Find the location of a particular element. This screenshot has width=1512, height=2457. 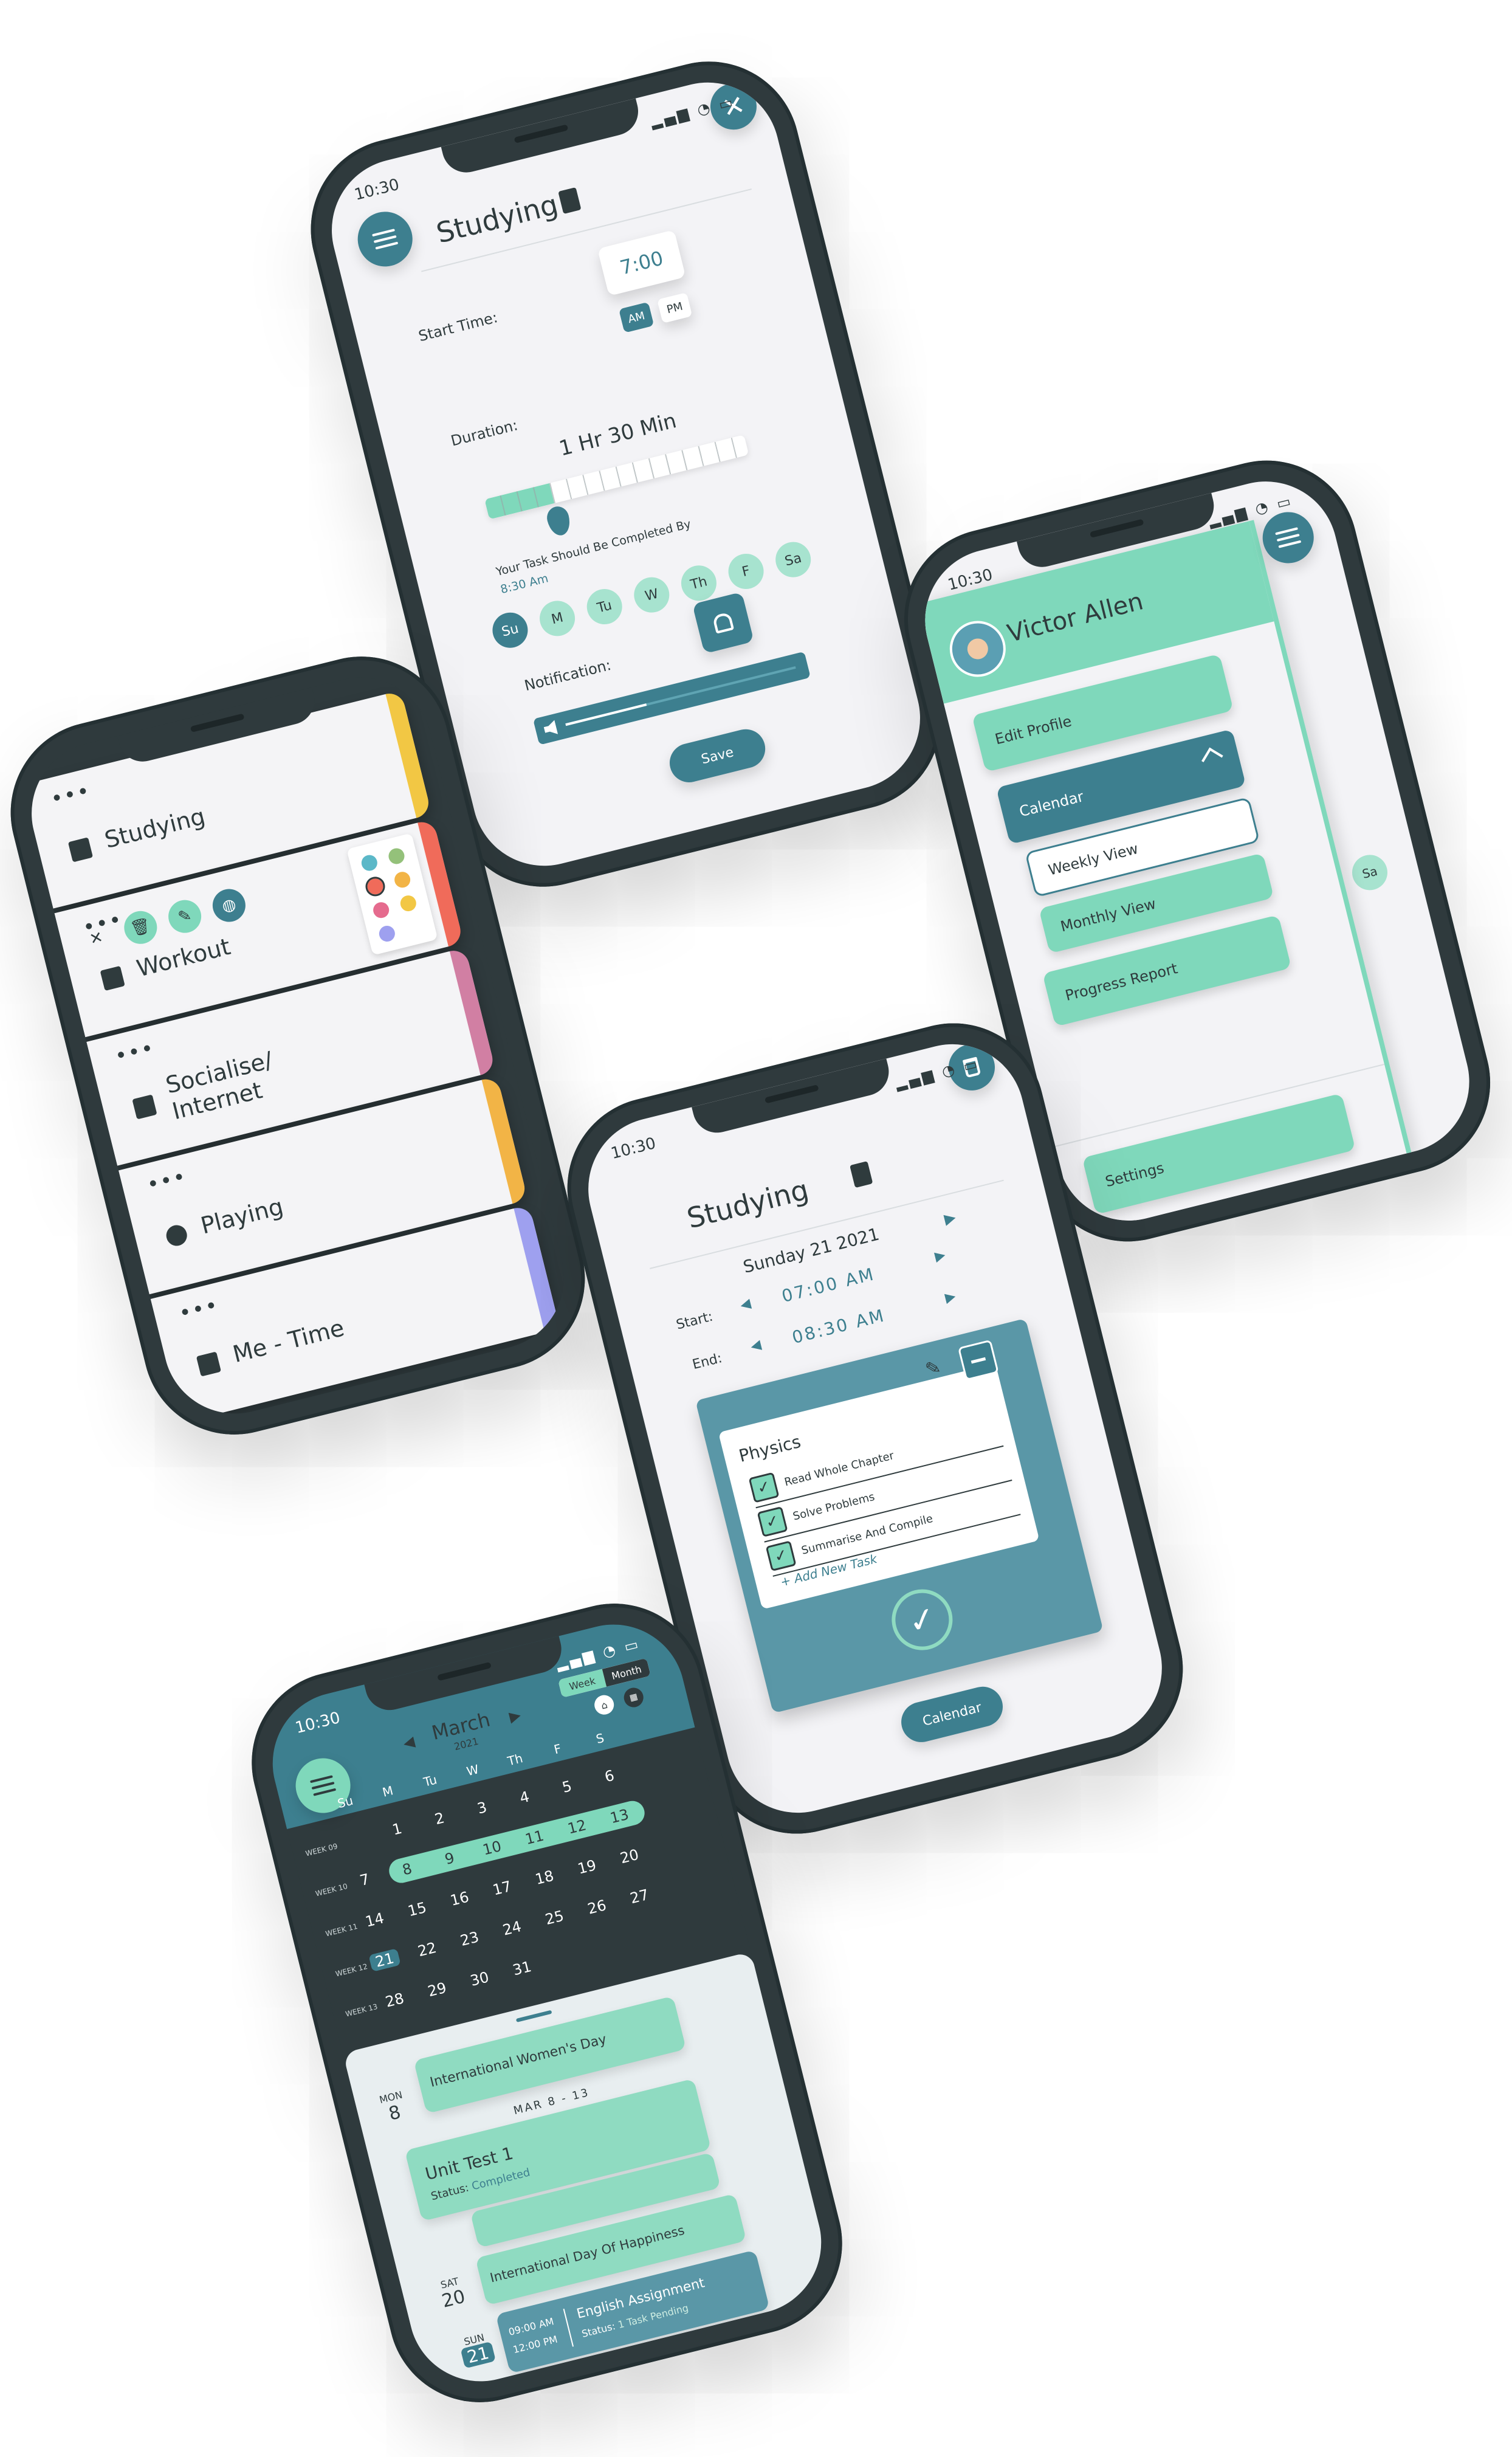

calendar-day: 31 is located at coordinates (522, 1968).